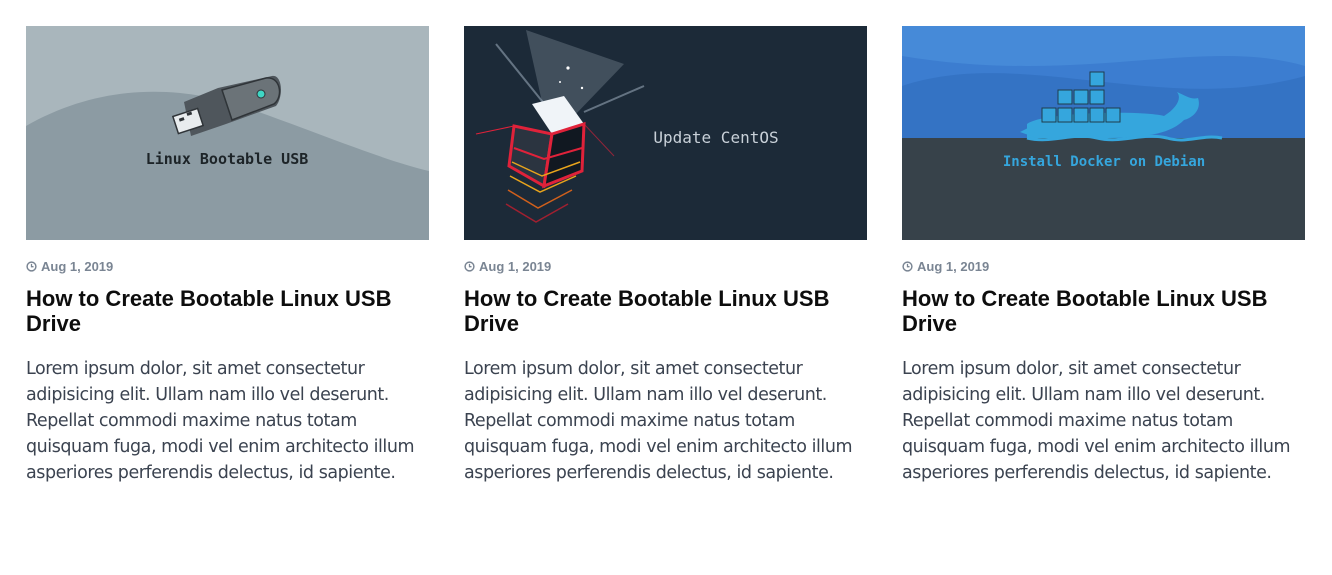 This screenshot has height=575, width=1332. I want to click on post-thumbnail-image: Linux Bootable USB, so click(227, 133).